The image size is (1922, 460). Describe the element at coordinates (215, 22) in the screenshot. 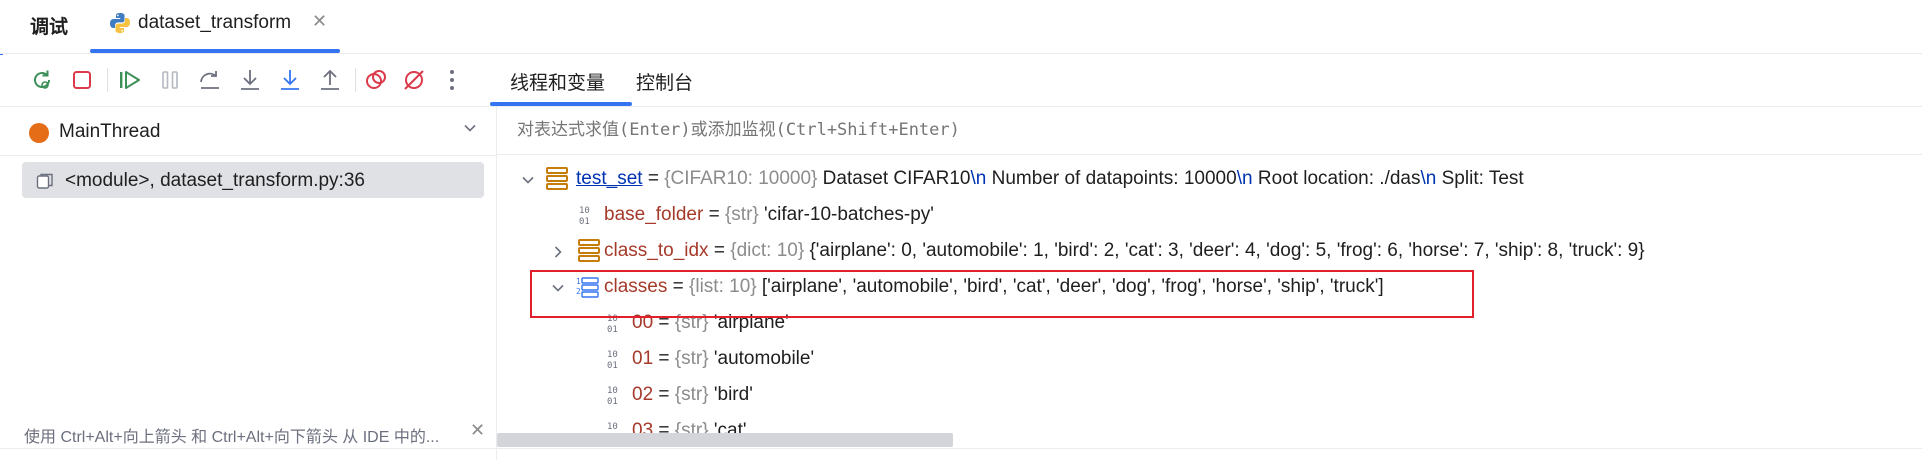

I see `tab-label: dataset_transform` at that location.